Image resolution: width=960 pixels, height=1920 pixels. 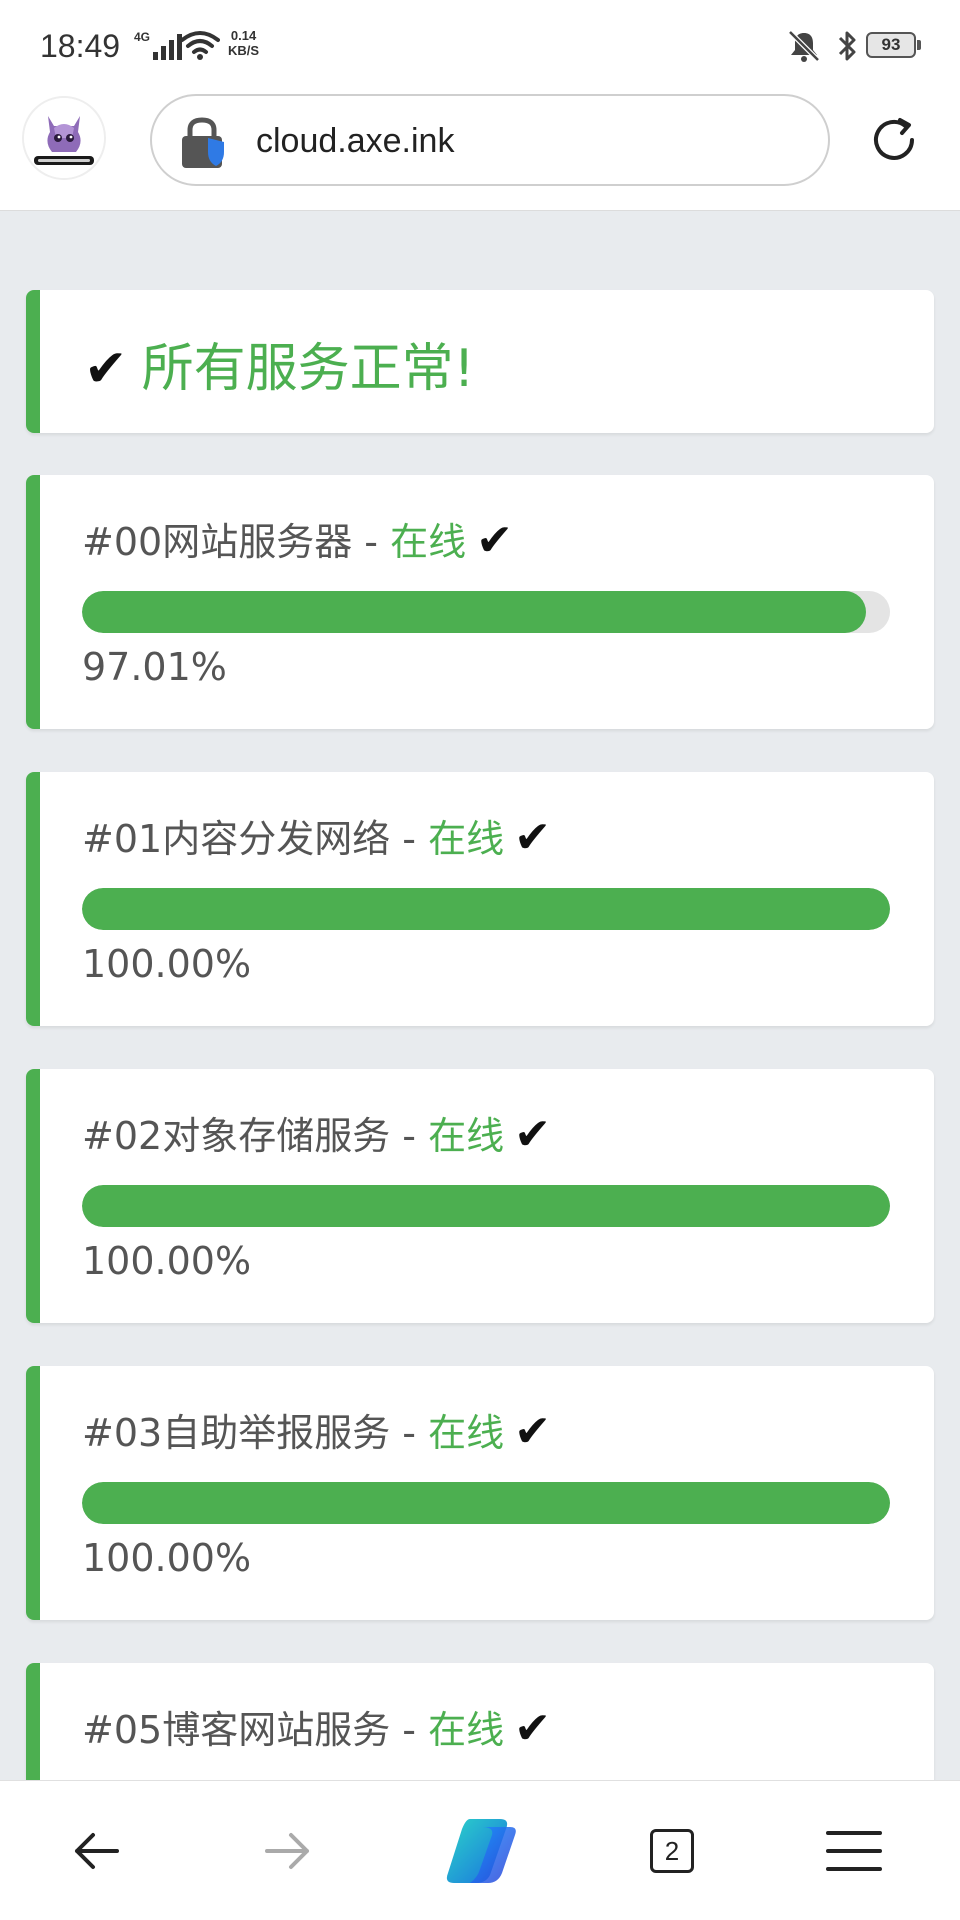 I want to click on service-card: #01内容分发网络 - 在线 ✔ 100.00%, so click(x=480, y=899).